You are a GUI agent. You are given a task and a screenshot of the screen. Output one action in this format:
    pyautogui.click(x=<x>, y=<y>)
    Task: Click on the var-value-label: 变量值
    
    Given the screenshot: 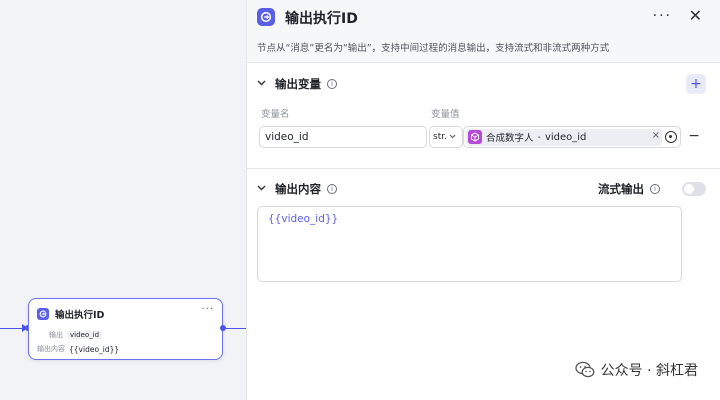 What is the action you would take?
    pyautogui.click(x=445, y=114)
    